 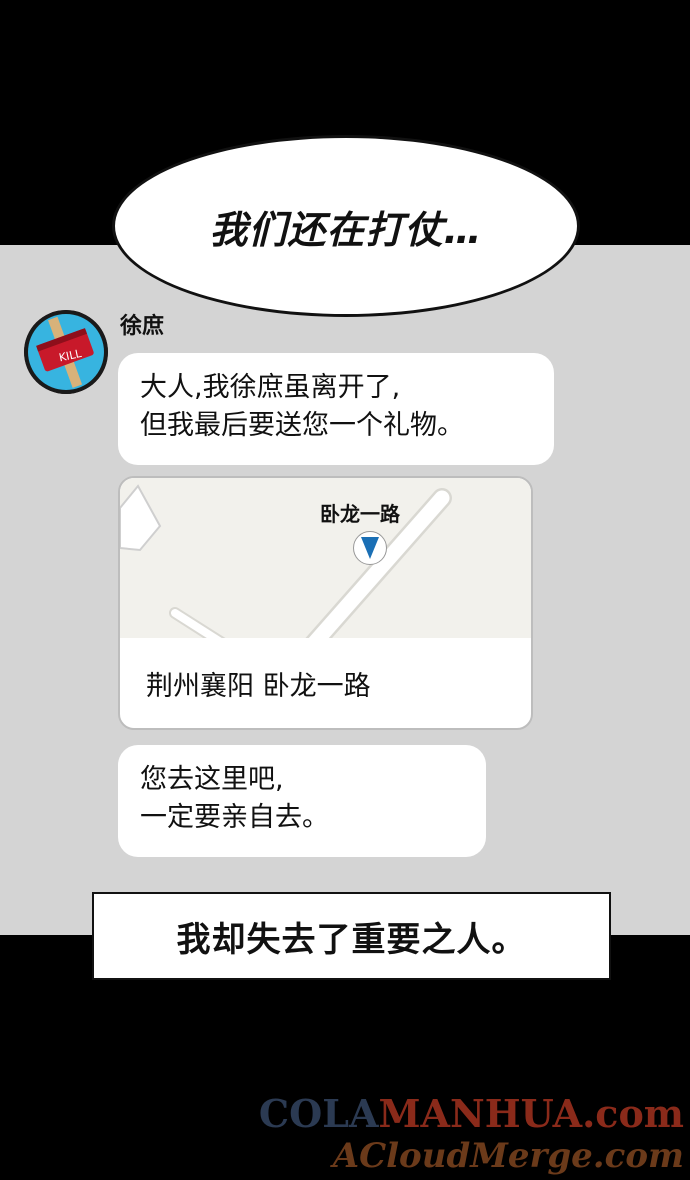 What do you see at coordinates (336, 409) in the screenshot?
I see `message-bubble: 大人,我徐庶虽离开了, 但我最后要送您一个礼物。` at bounding box center [336, 409].